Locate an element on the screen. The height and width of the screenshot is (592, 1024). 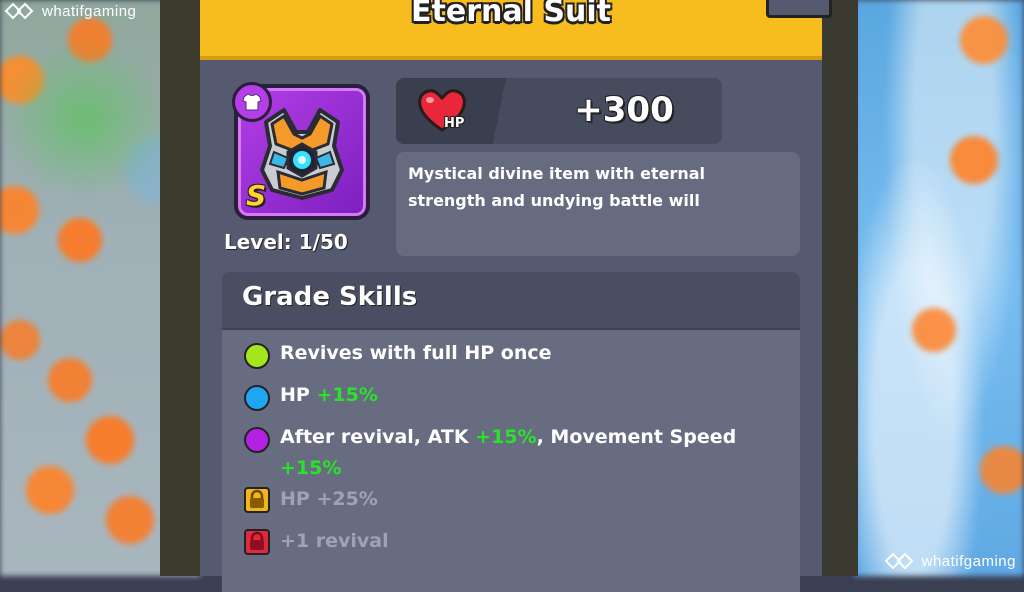
skill-text: After revival, ATK is located at coordinates (378, 437).